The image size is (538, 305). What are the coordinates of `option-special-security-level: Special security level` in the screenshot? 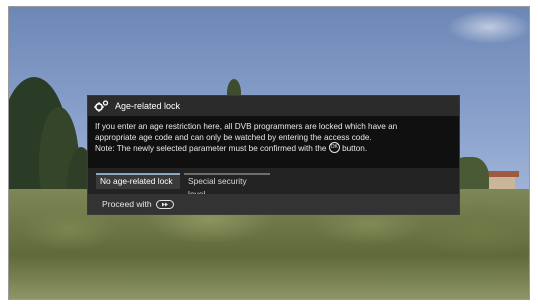 It's located at (227, 186).